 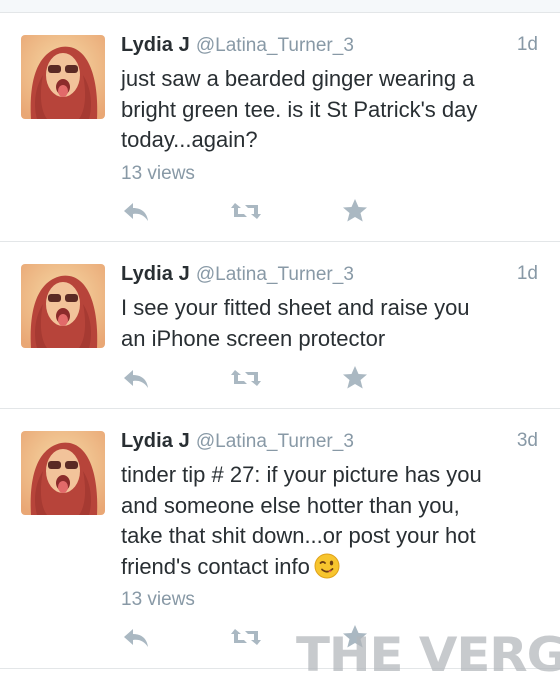 I want to click on tweet-text-line: friend's contact info, so click(x=215, y=566).